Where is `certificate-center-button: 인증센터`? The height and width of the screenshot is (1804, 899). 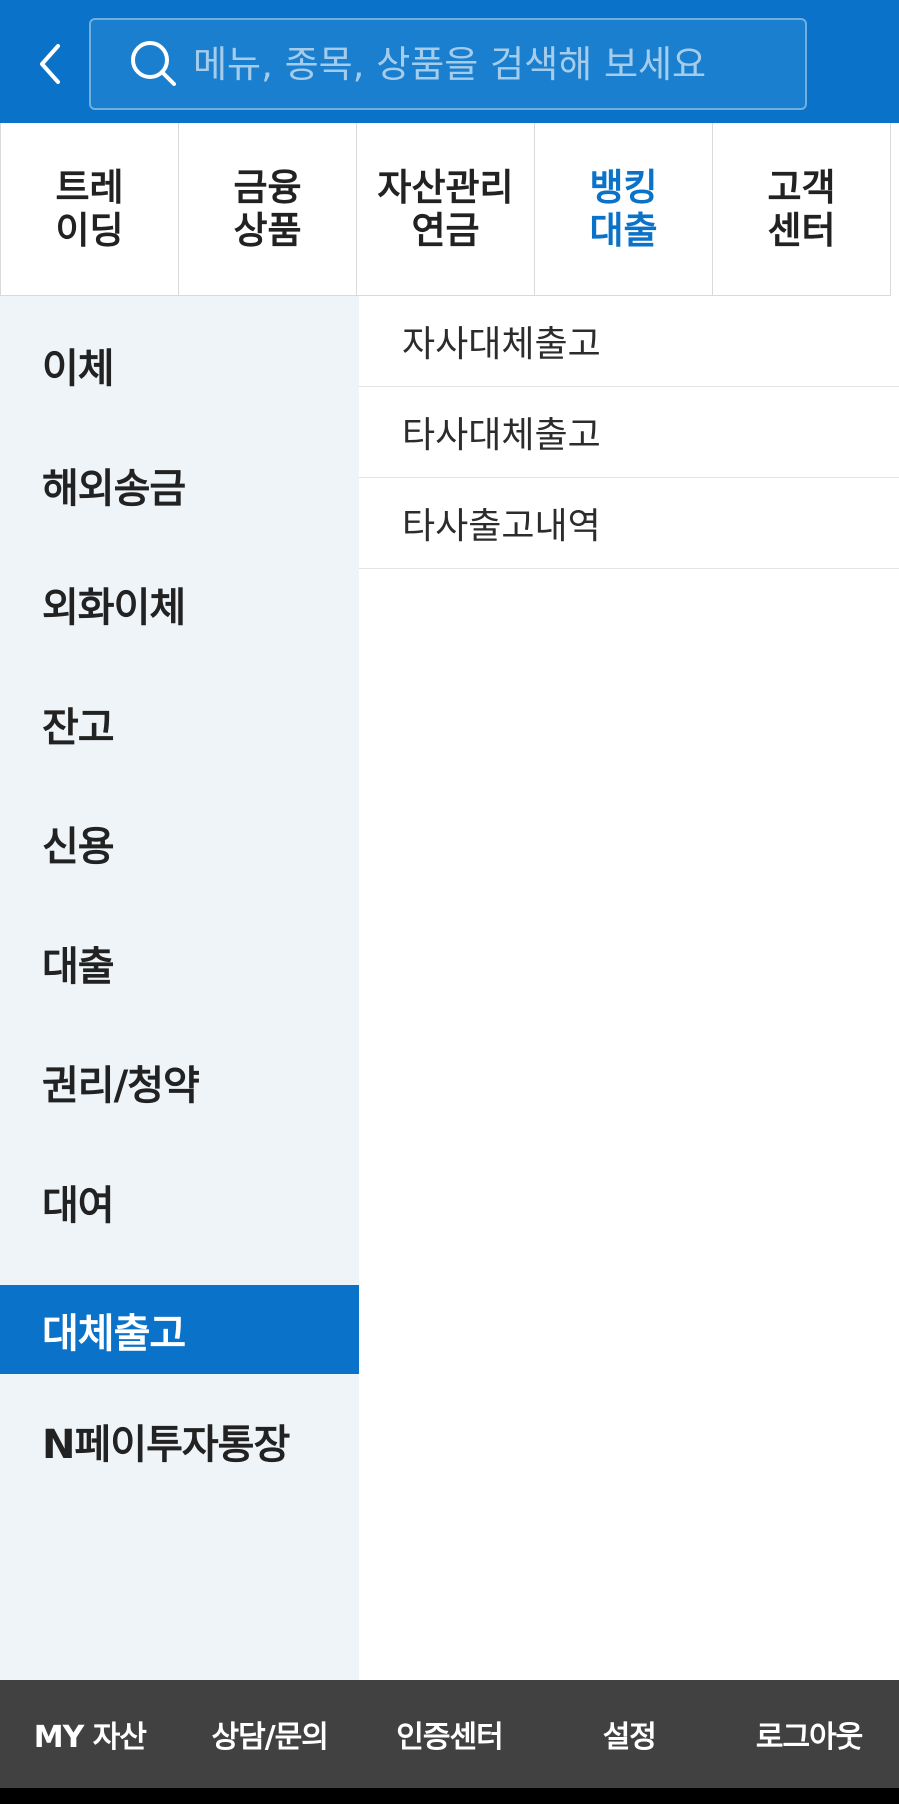
certificate-center-button: 인증센터 is located at coordinates (450, 1734).